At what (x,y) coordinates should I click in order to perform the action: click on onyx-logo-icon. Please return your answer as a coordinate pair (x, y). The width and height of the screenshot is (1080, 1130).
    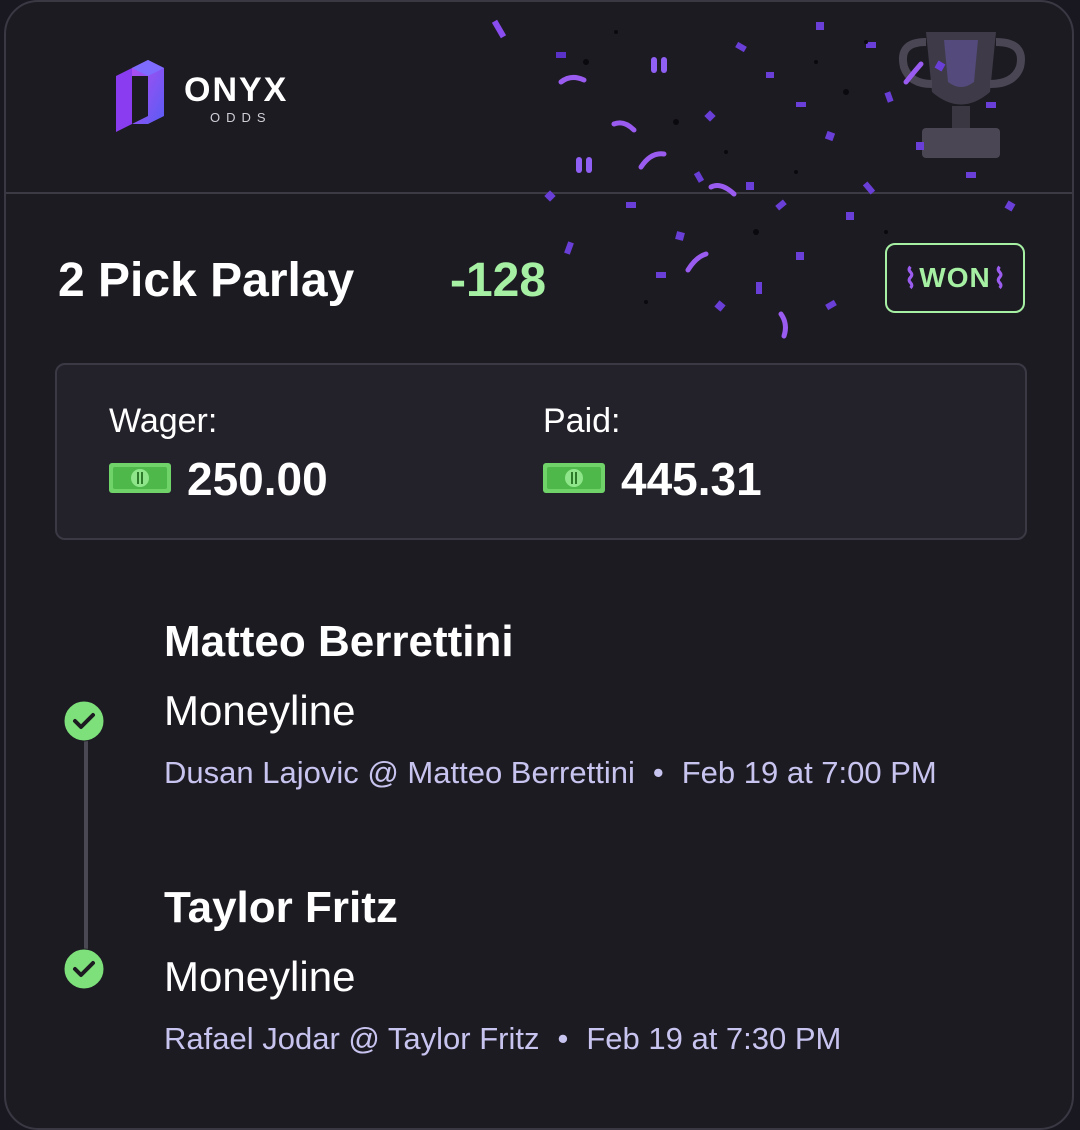
    Looking at the image, I should click on (140, 96).